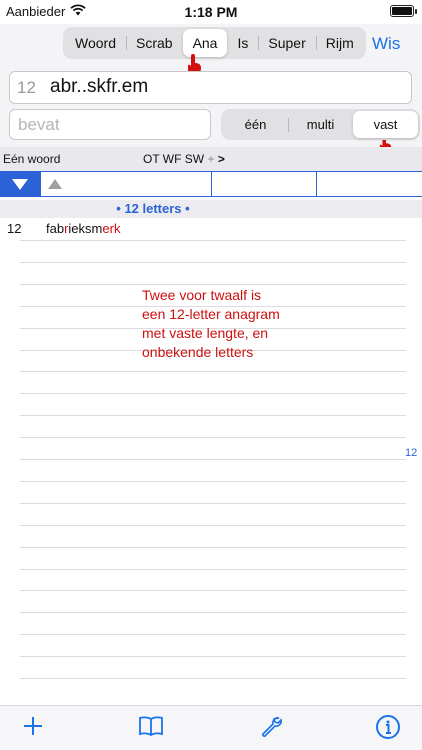  Describe the element at coordinates (411, 453) in the screenshot. I see `section-index: 12` at that location.